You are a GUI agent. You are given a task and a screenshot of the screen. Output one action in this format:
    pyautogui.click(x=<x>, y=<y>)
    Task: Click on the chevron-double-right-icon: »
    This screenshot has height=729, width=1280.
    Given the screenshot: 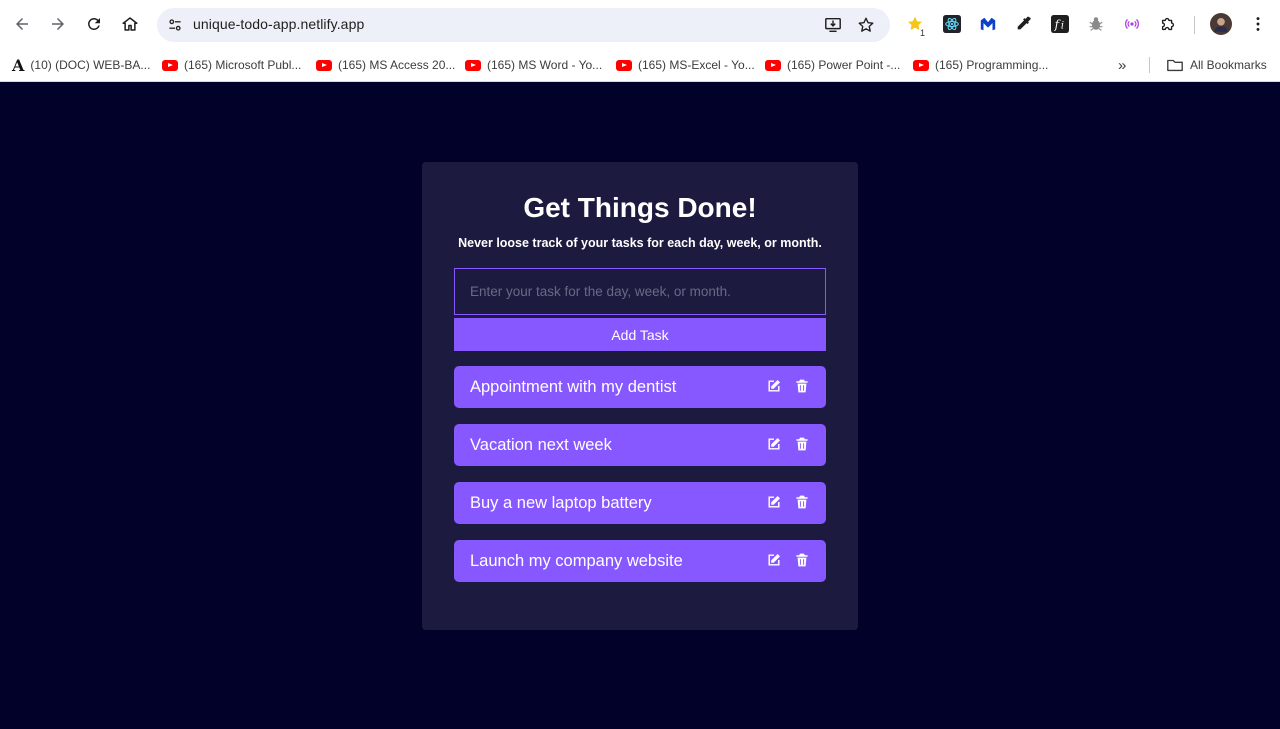 What is the action you would take?
    pyautogui.click(x=1122, y=65)
    